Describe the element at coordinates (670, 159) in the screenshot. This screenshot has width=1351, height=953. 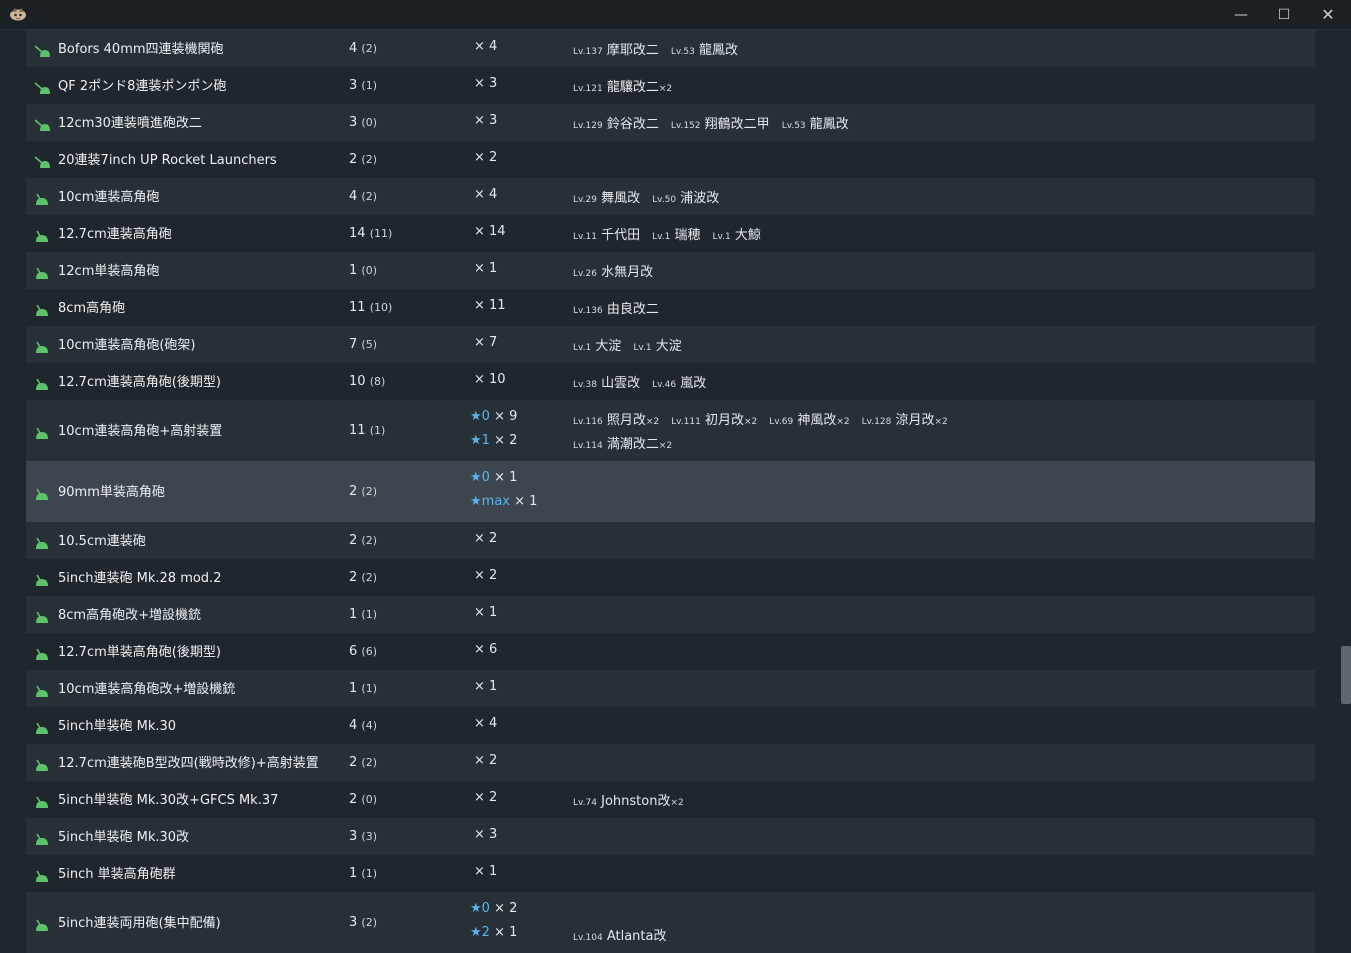
I see `list-item: 20連装7inch UP Rocket Launchers 2 (2) × 2` at that location.